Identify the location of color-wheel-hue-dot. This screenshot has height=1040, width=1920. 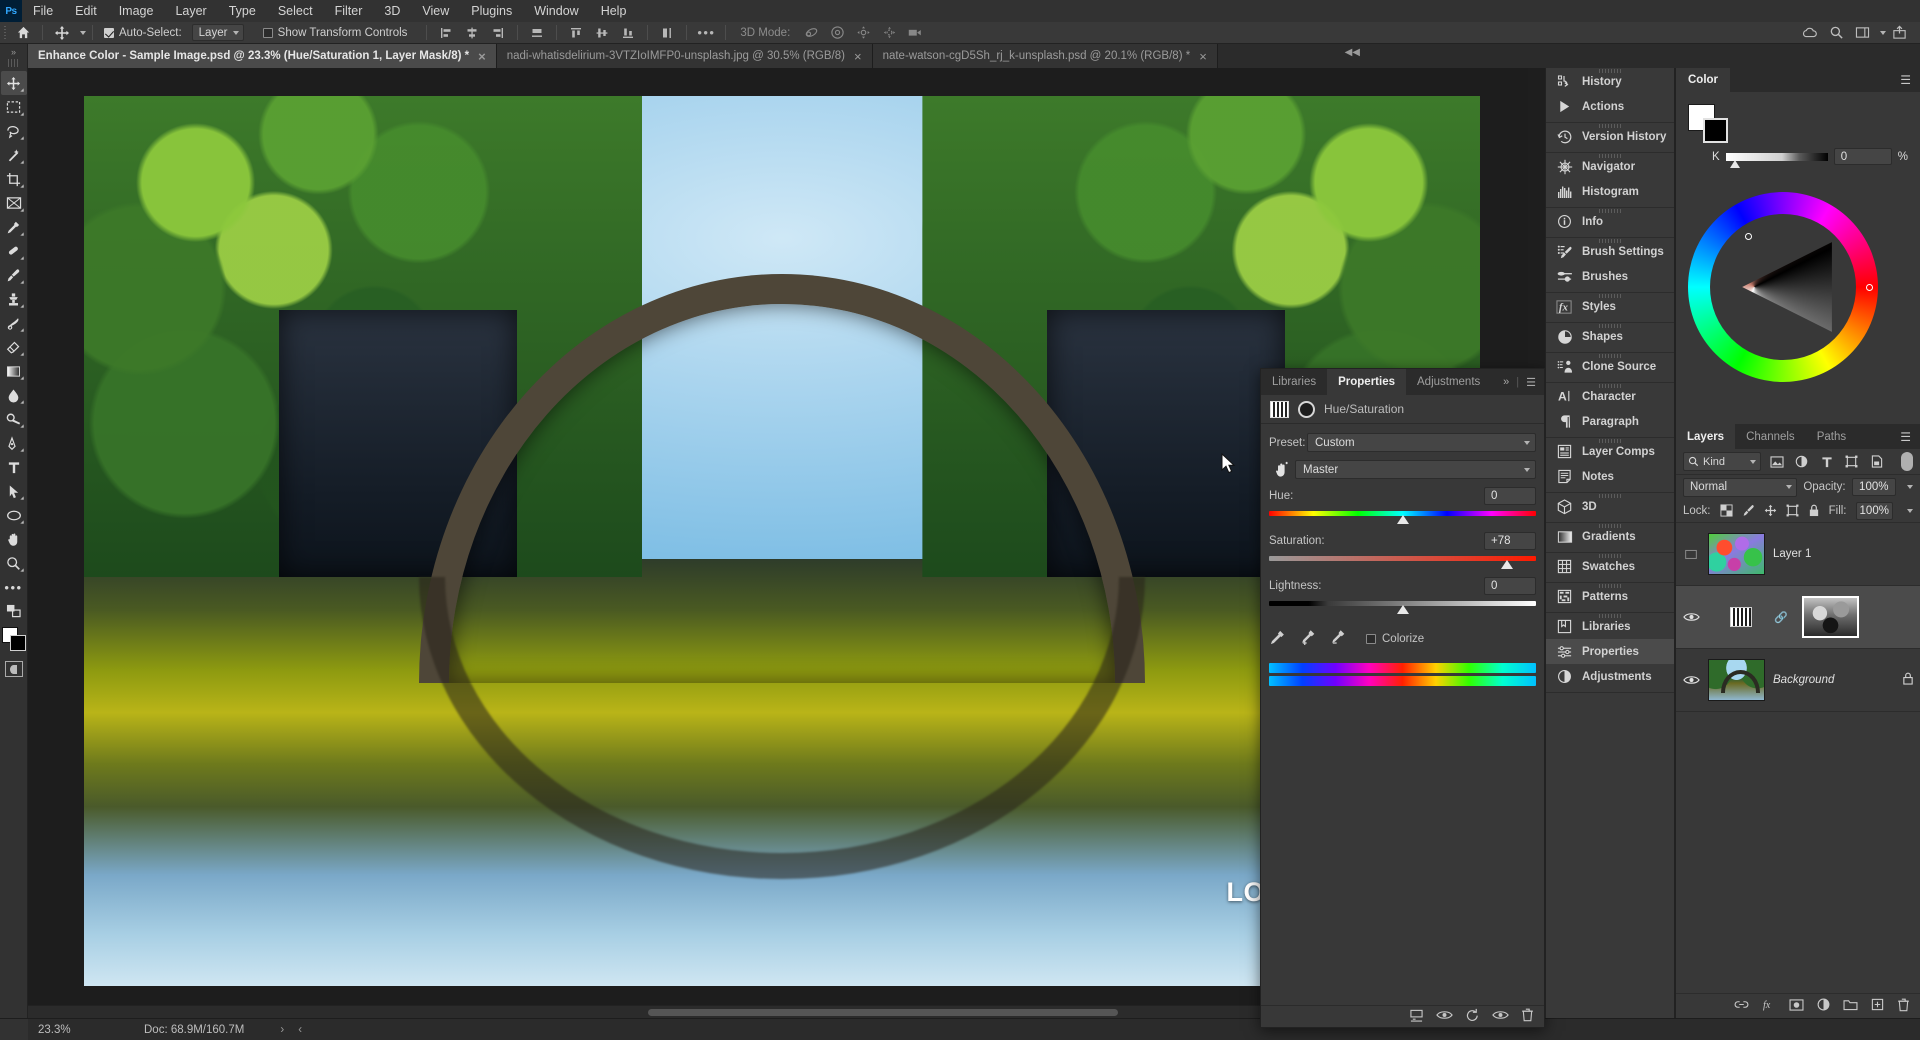
(1869, 287).